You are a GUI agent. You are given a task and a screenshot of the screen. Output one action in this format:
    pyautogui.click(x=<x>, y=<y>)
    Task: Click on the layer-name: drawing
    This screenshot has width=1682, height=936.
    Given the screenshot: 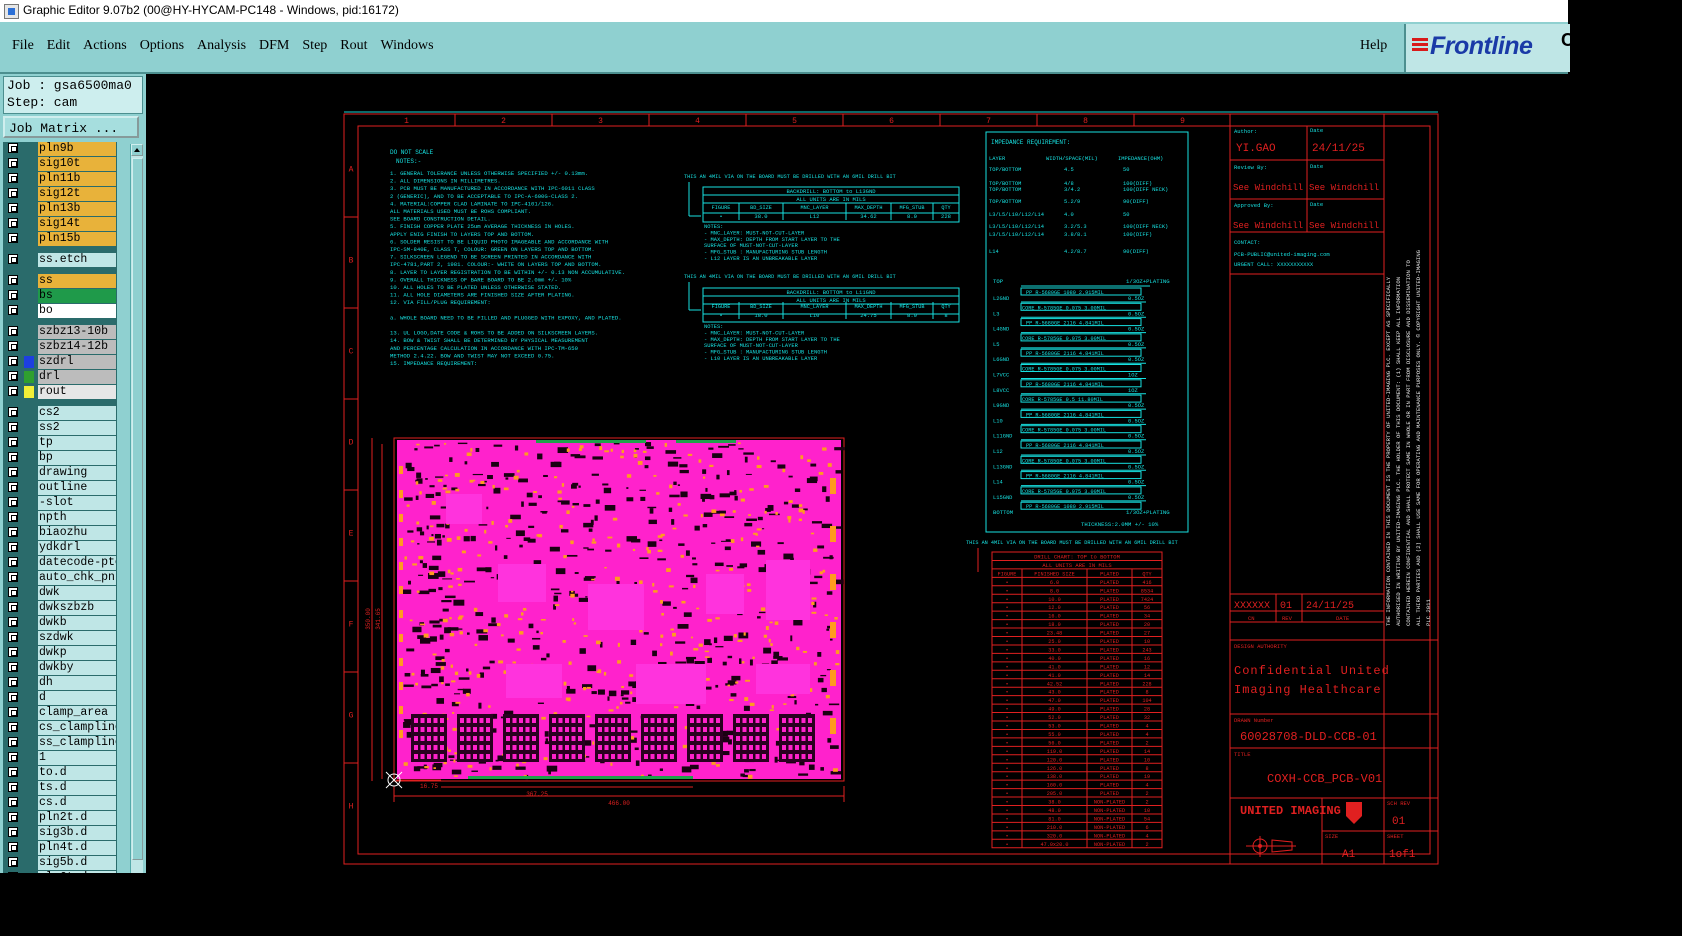 What is the action you would take?
    pyautogui.click(x=77, y=473)
    